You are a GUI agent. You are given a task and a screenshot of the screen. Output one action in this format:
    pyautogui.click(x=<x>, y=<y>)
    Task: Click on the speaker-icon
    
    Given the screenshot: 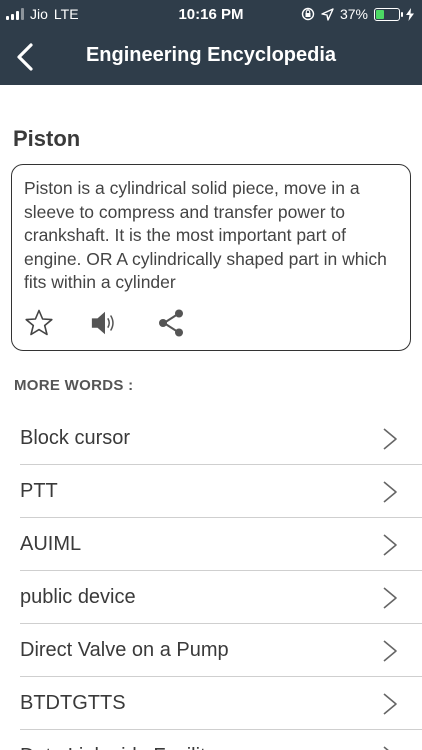 What is the action you would take?
    pyautogui.click(x=102, y=323)
    